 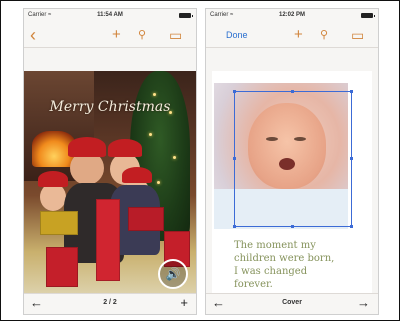 What do you see at coordinates (110, 107) in the screenshot?
I see `card-greeting: Merry Christmas` at bounding box center [110, 107].